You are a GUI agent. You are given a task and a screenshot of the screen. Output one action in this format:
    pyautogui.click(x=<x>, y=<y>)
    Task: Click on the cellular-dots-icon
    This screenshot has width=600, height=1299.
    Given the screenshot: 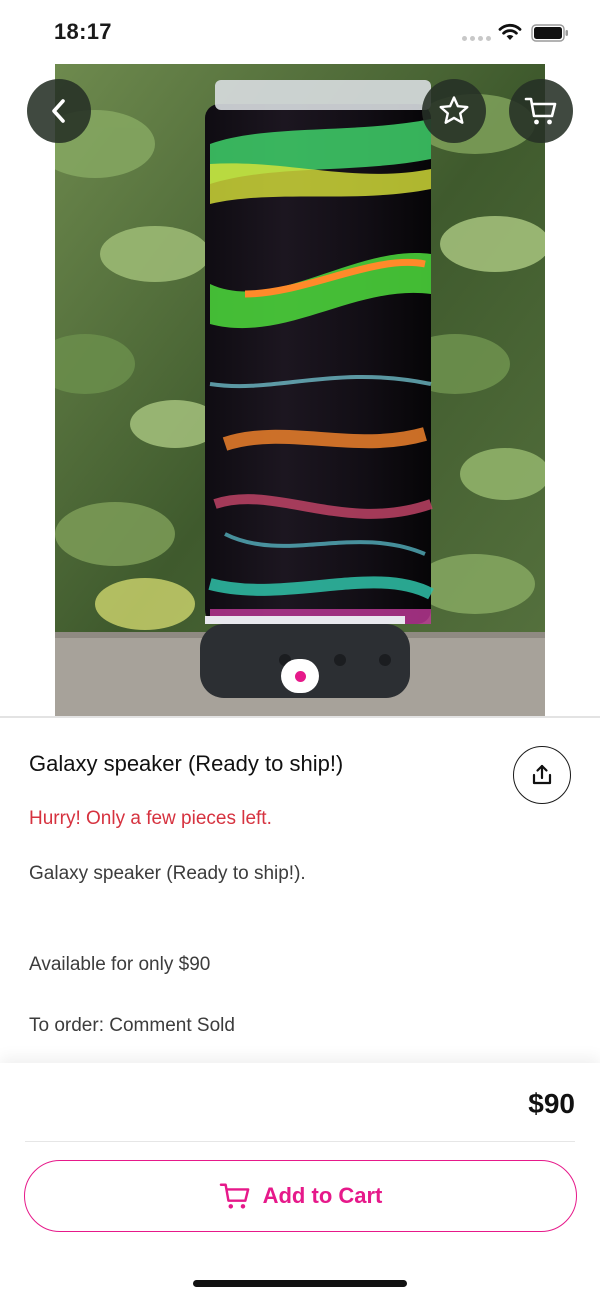 What is the action you would take?
    pyautogui.click(x=476, y=38)
    